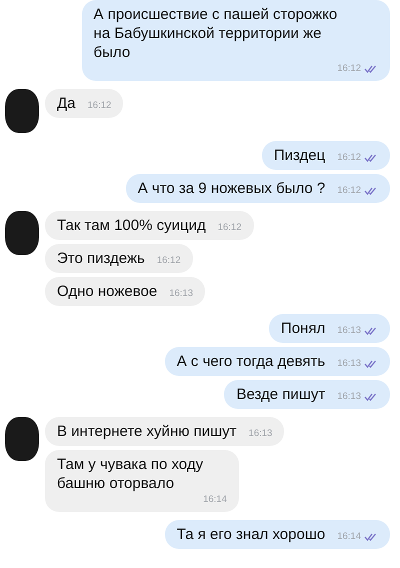 The image size is (400, 568). What do you see at coordinates (66, 103) in the screenshot?
I see `message-text: Да` at bounding box center [66, 103].